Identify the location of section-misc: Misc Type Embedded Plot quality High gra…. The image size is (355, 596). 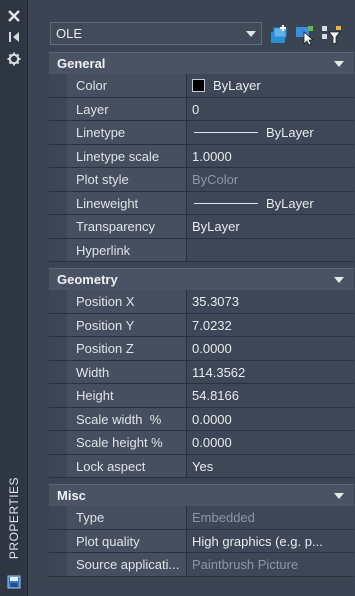
(201, 530).